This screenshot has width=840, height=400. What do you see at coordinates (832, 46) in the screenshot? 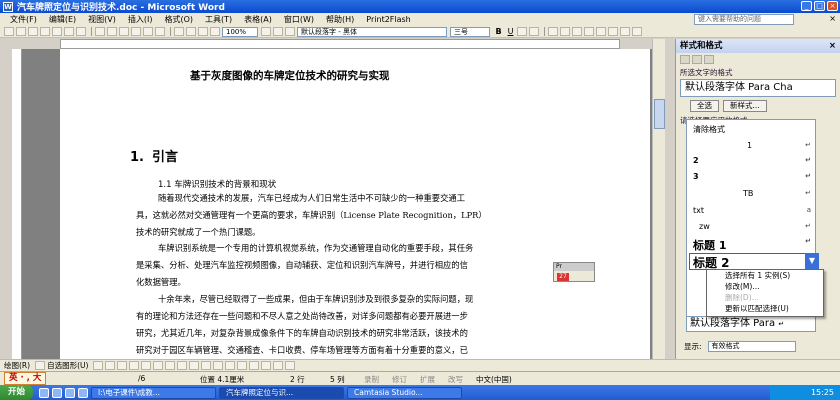
I see `task-pane-close-button: ×` at bounding box center [832, 46].